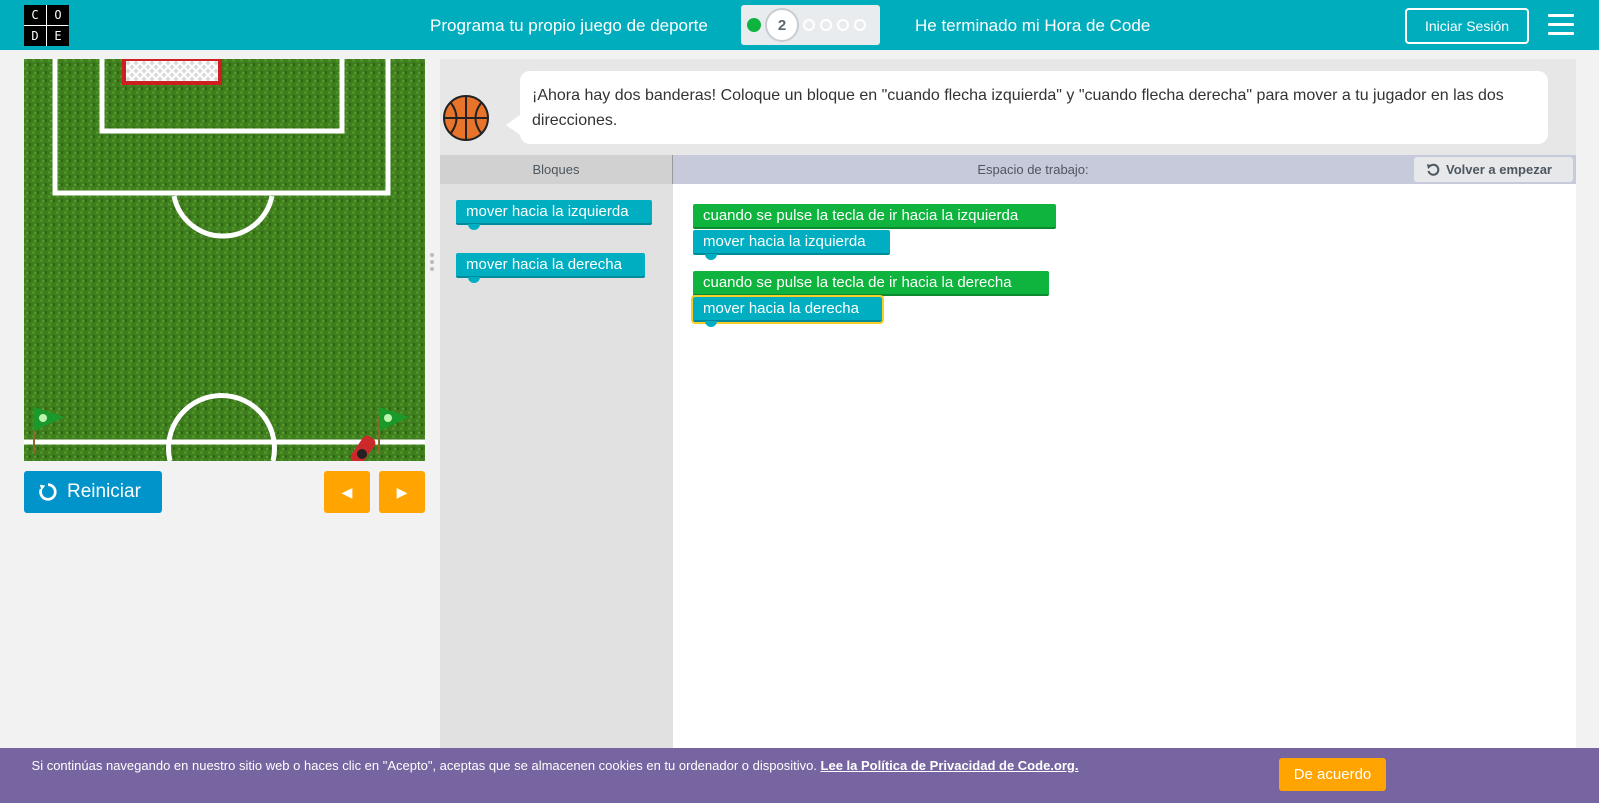 The width and height of the screenshot is (1599, 803). Describe the element at coordinates (58, 36) in the screenshot. I see `logo-letter-e: E` at that location.